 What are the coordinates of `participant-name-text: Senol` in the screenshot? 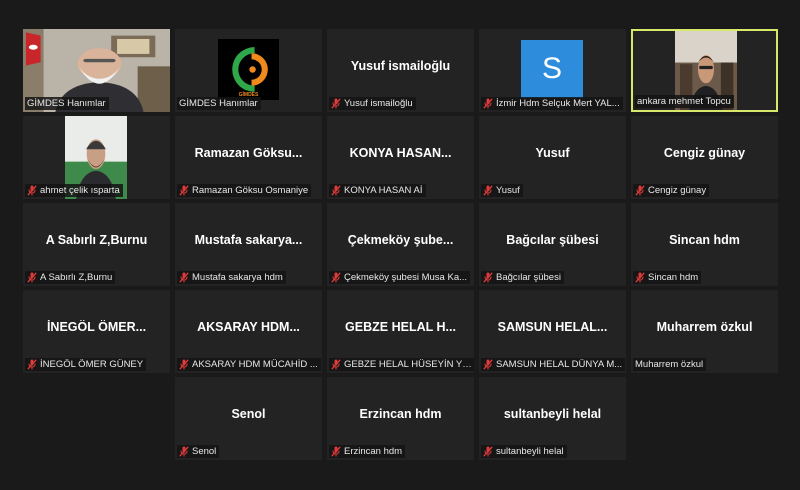 It's located at (204, 451).